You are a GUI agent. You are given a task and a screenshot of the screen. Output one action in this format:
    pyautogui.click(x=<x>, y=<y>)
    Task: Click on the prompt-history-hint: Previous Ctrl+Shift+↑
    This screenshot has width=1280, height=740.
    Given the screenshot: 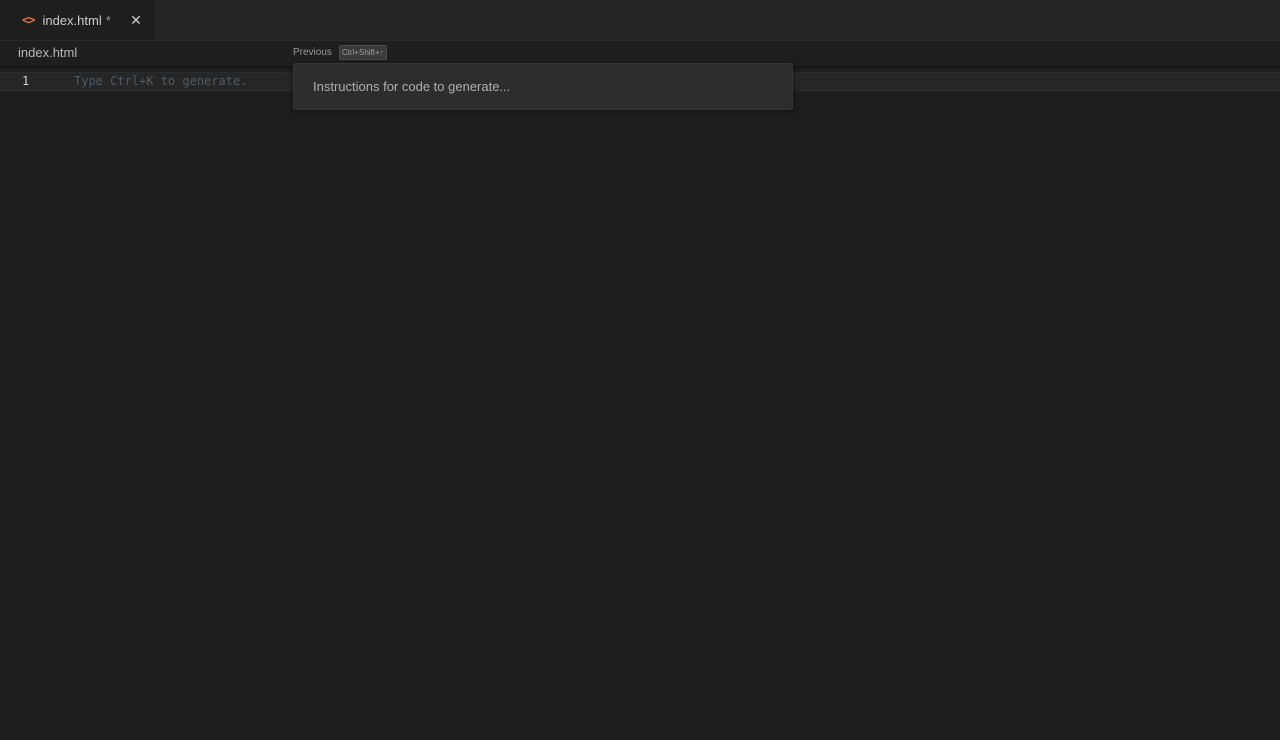 What is the action you would take?
    pyautogui.click(x=340, y=52)
    